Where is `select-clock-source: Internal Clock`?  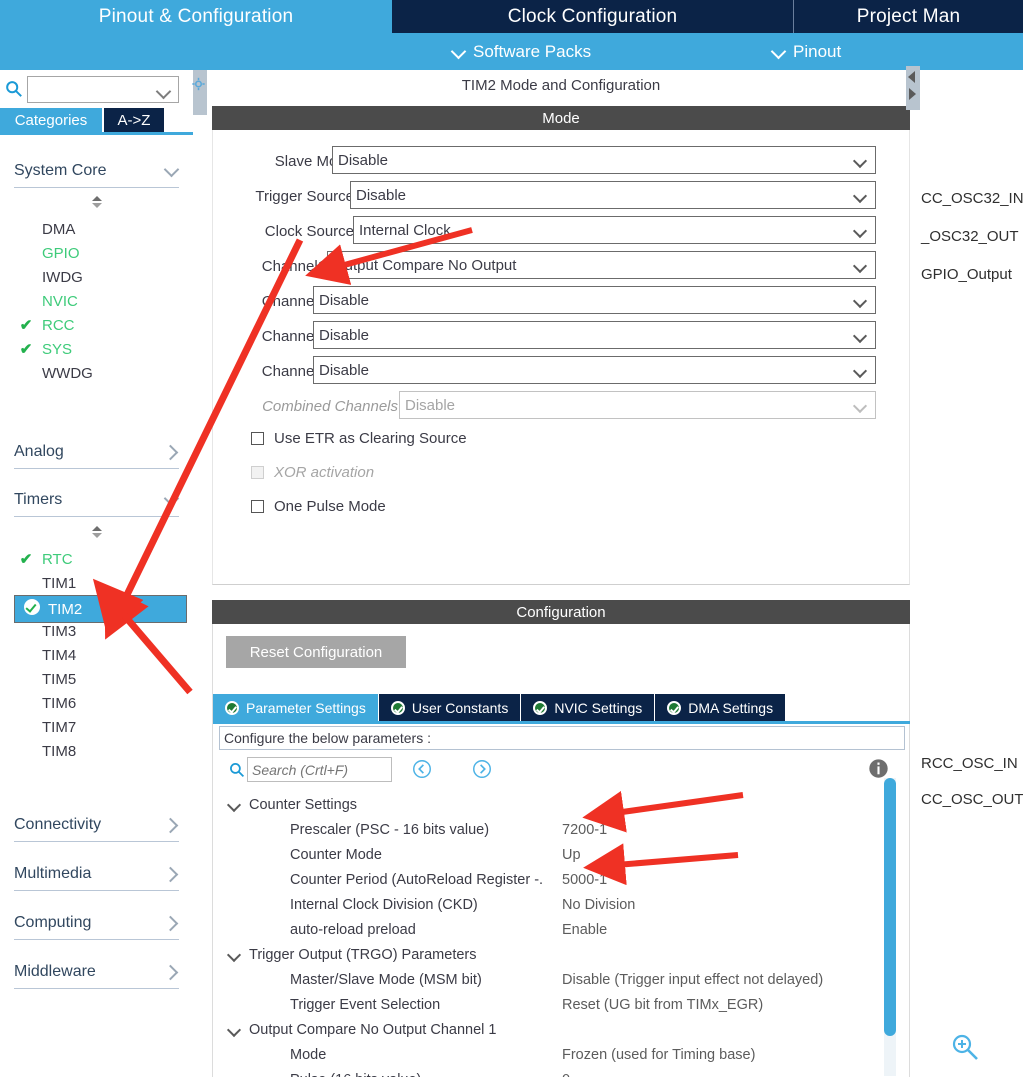
select-clock-source: Internal Clock is located at coordinates (614, 230).